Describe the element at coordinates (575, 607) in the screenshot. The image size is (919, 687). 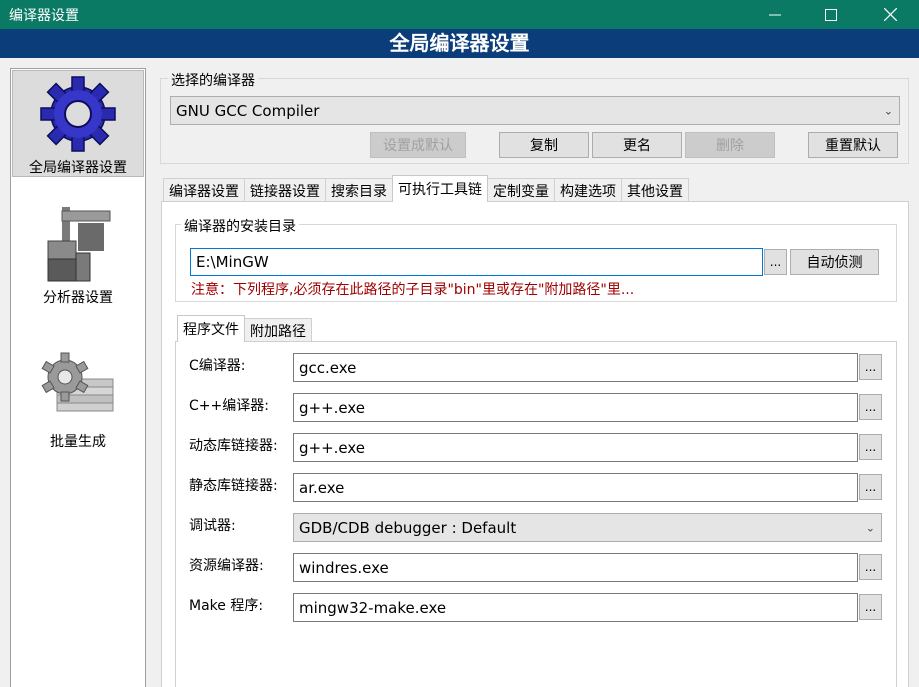
I see `make-program-input: mingw32-make.exe` at that location.